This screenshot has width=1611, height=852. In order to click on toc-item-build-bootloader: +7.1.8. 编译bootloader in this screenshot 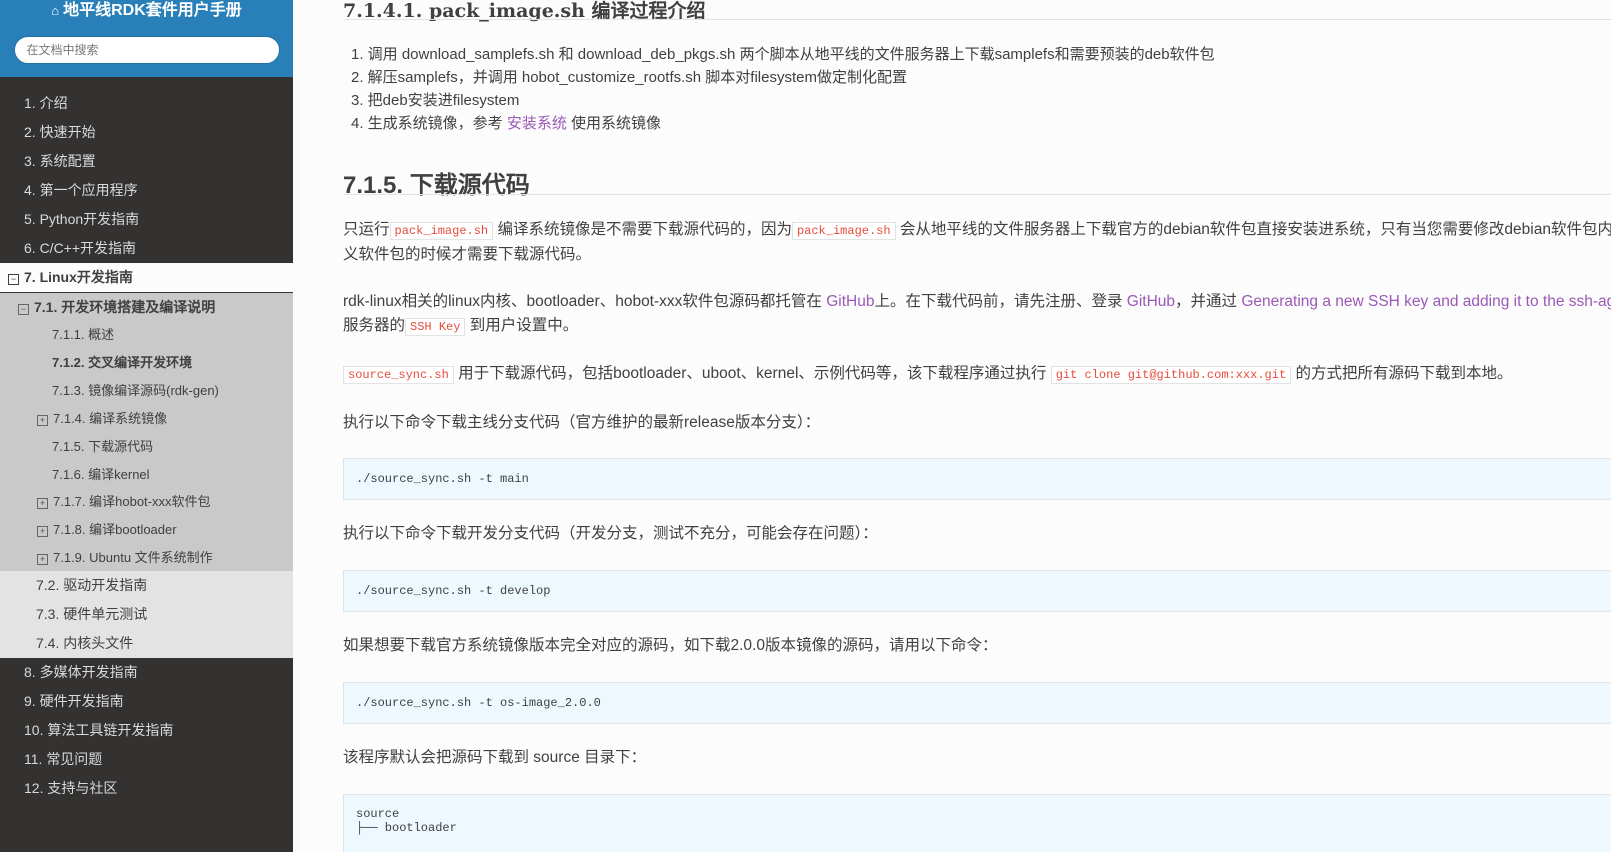, I will do `click(146, 530)`.